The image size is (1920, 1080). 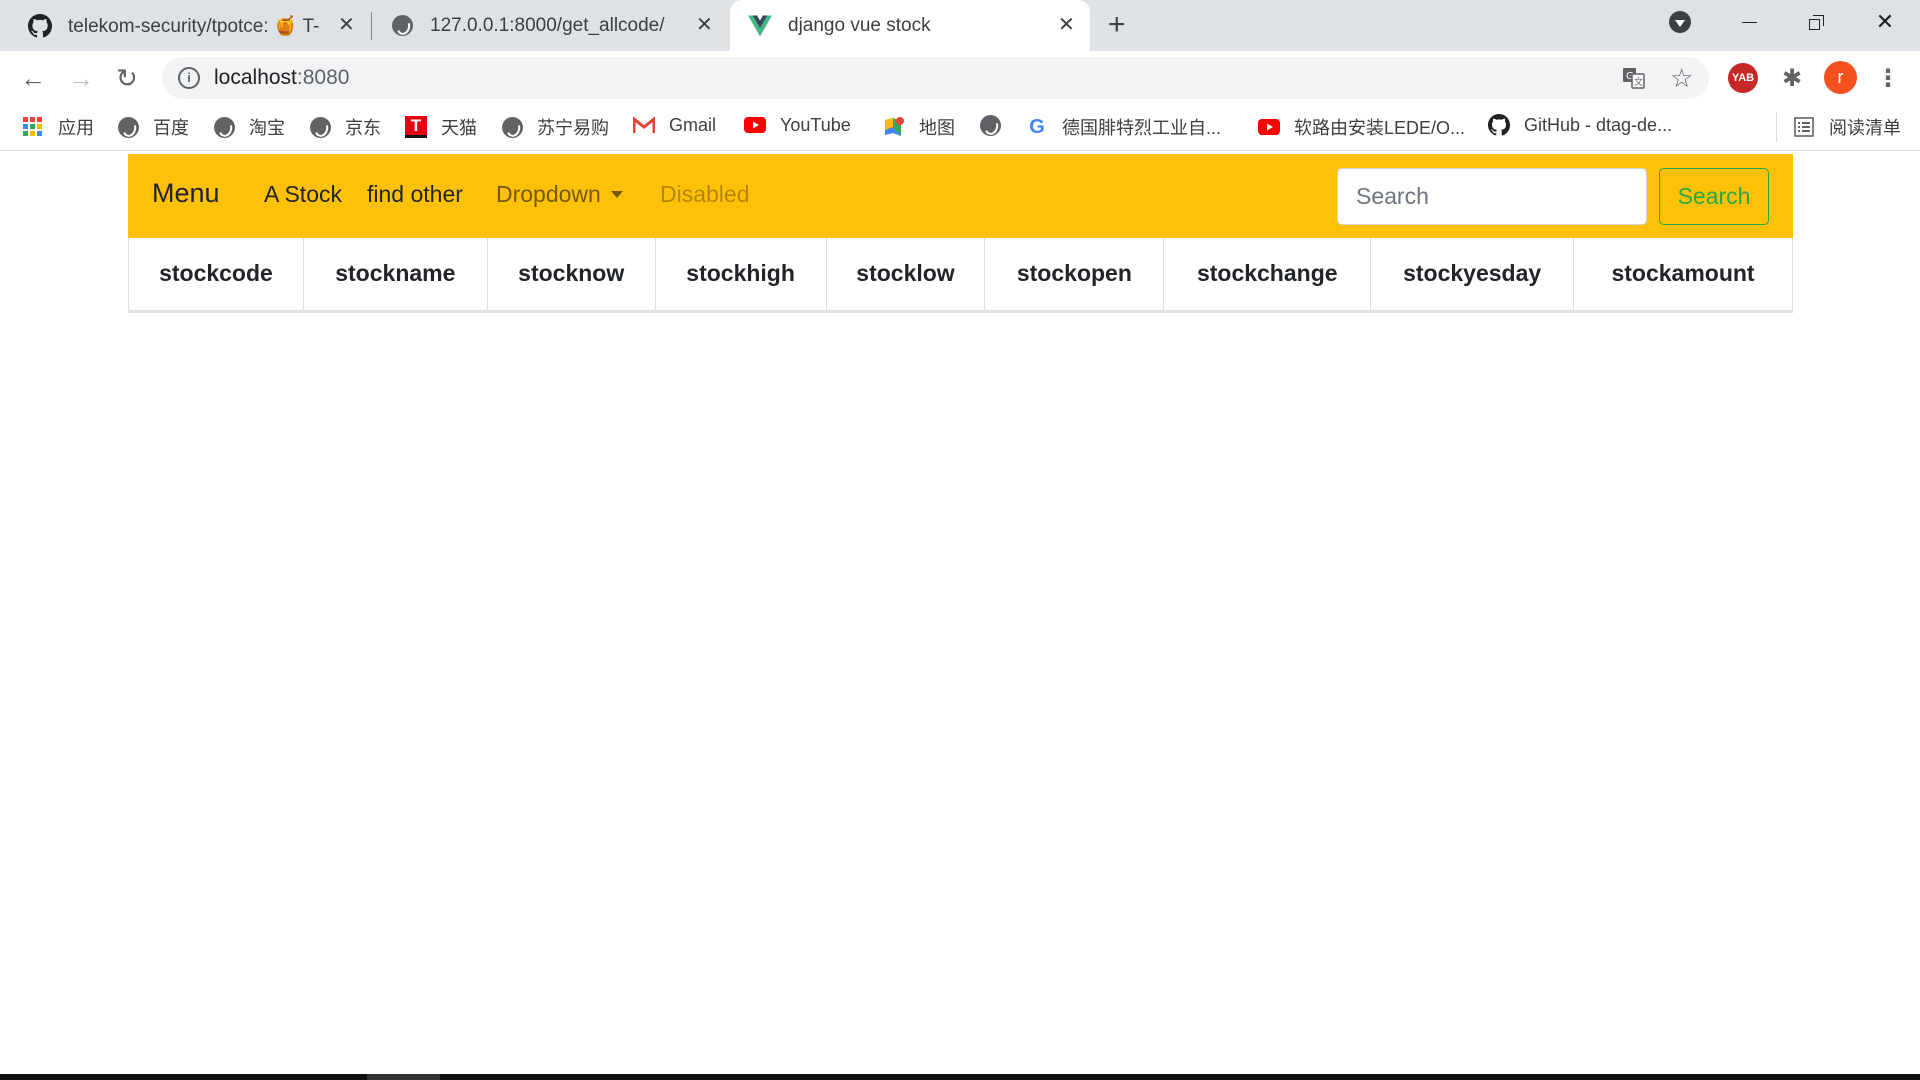 What do you see at coordinates (740, 275) in the screenshot?
I see `column-header-stockhigh: stockhigh` at bounding box center [740, 275].